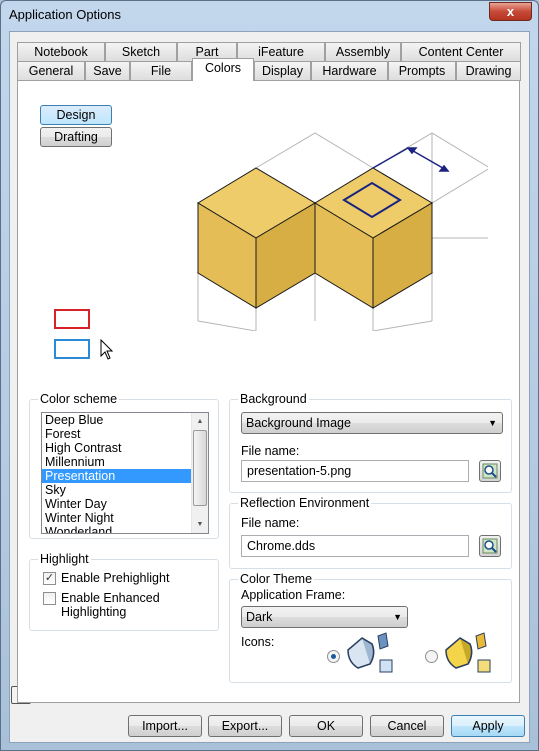 This screenshot has height=751, width=539. What do you see at coordinates (125, 504) in the screenshot?
I see `list-item: Winter Day` at bounding box center [125, 504].